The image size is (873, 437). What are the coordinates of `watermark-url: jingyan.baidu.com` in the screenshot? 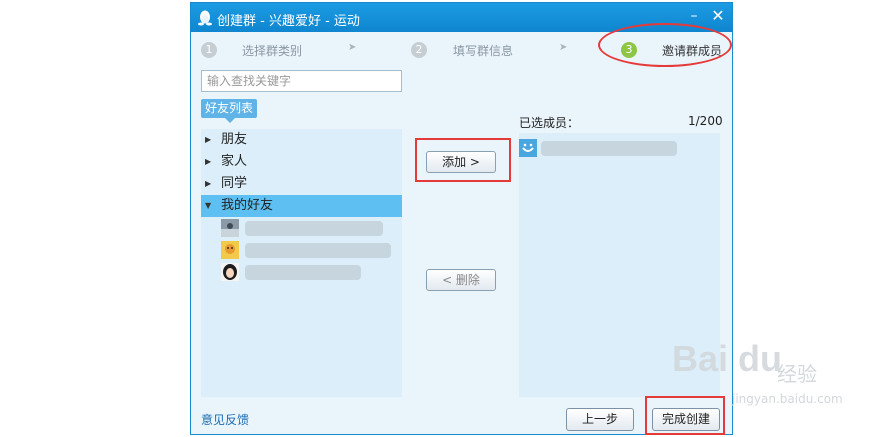 It's located at (787, 399).